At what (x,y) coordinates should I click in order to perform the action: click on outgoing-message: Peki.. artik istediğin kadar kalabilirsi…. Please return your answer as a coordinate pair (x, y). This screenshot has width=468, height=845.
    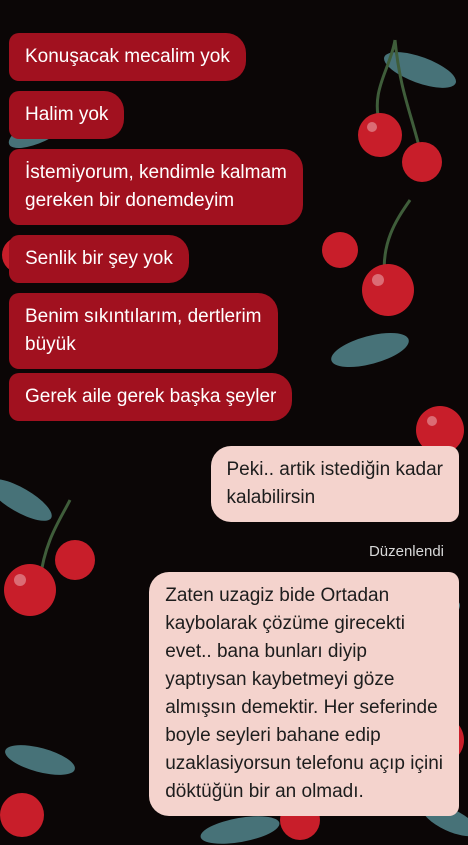
    Looking at the image, I should click on (334, 484).